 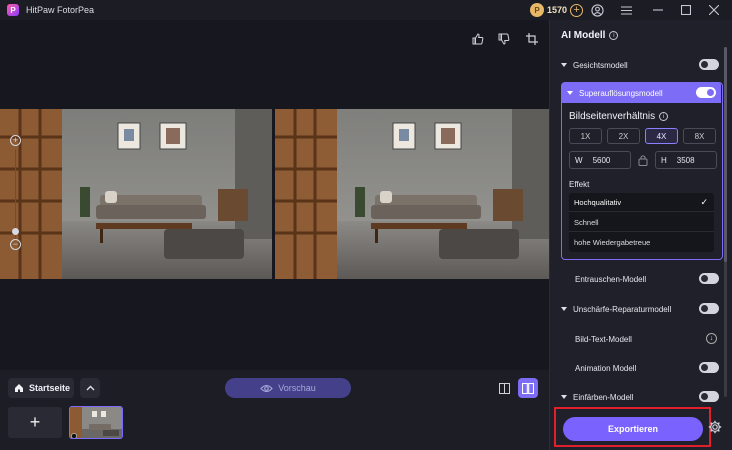 I want to click on user-account-icon, so click(x=597, y=10).